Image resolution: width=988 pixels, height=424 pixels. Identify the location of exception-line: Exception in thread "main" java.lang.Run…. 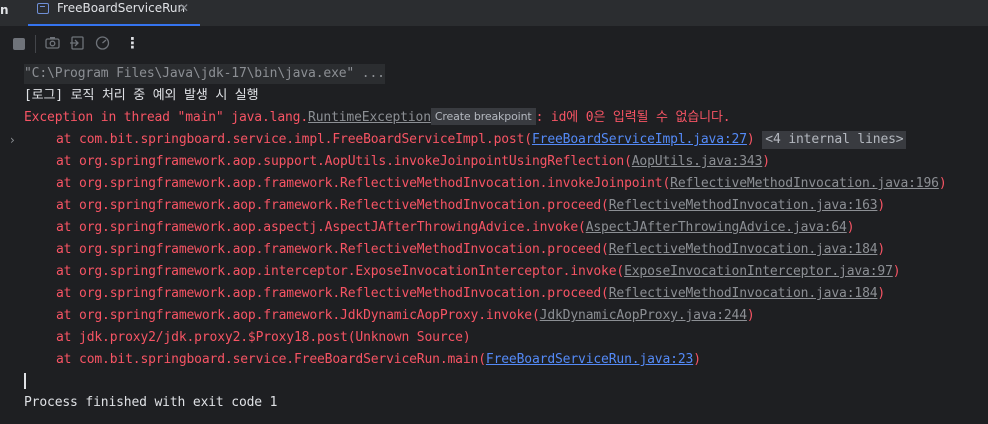
(377, 118).